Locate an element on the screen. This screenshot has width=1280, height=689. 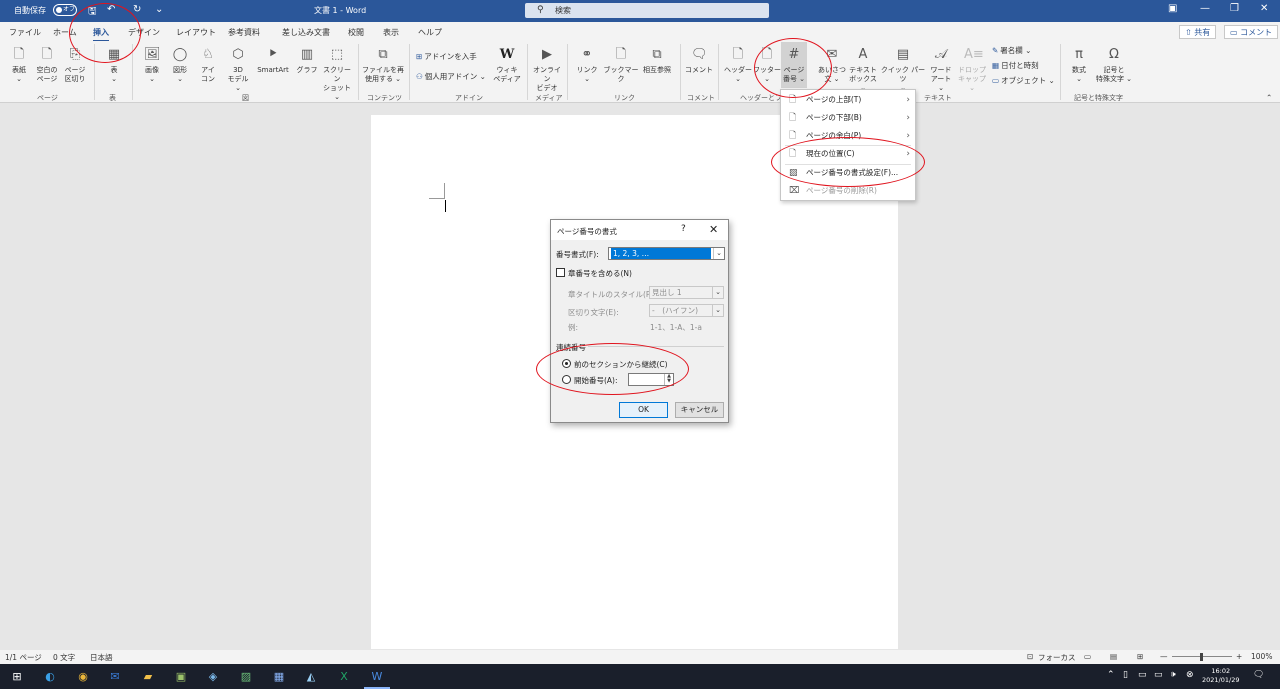
link-button: ⚭ リンク ⌄ is located at coordinates (587, 65).